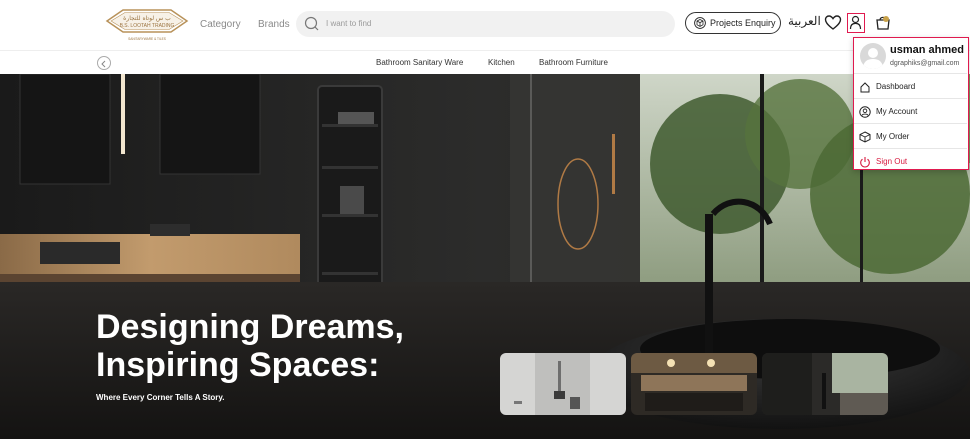 Image resolution: width=970 pixels, height=439 pixels. I want to click on menu-item-label: My Order, so click(893, 136).